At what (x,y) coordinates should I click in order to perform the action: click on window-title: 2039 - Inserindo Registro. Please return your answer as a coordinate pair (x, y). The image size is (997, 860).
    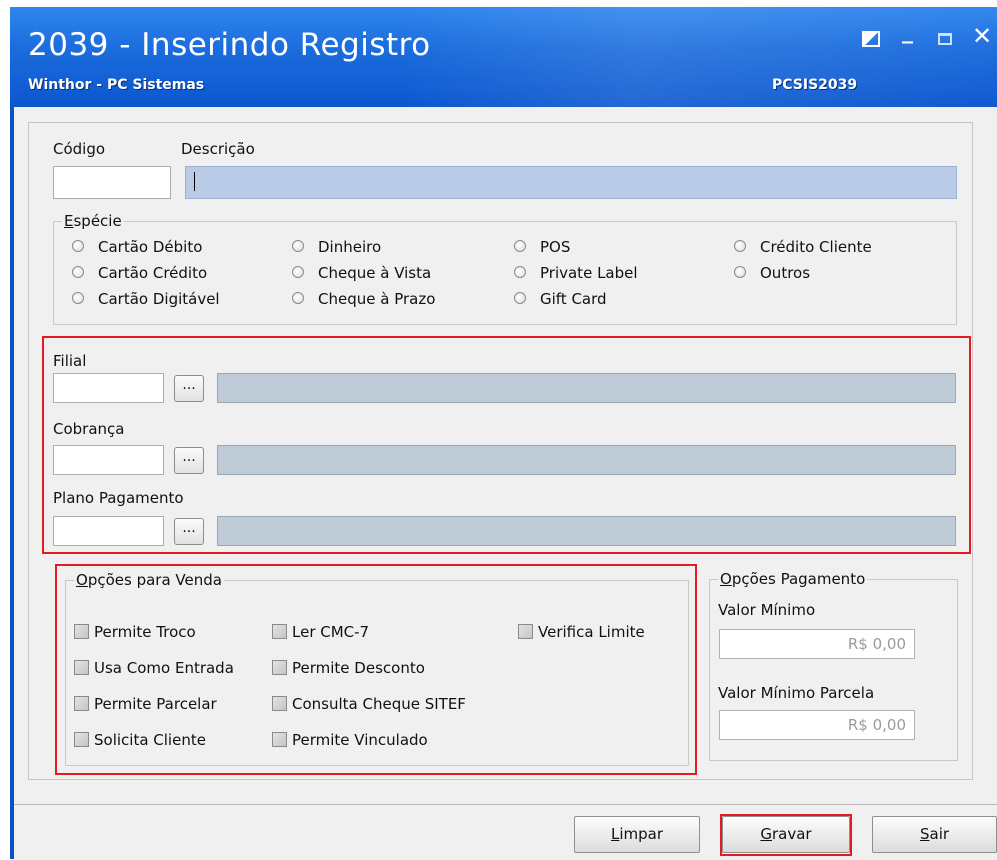
    Looking at the image, I should click on (229, 45).